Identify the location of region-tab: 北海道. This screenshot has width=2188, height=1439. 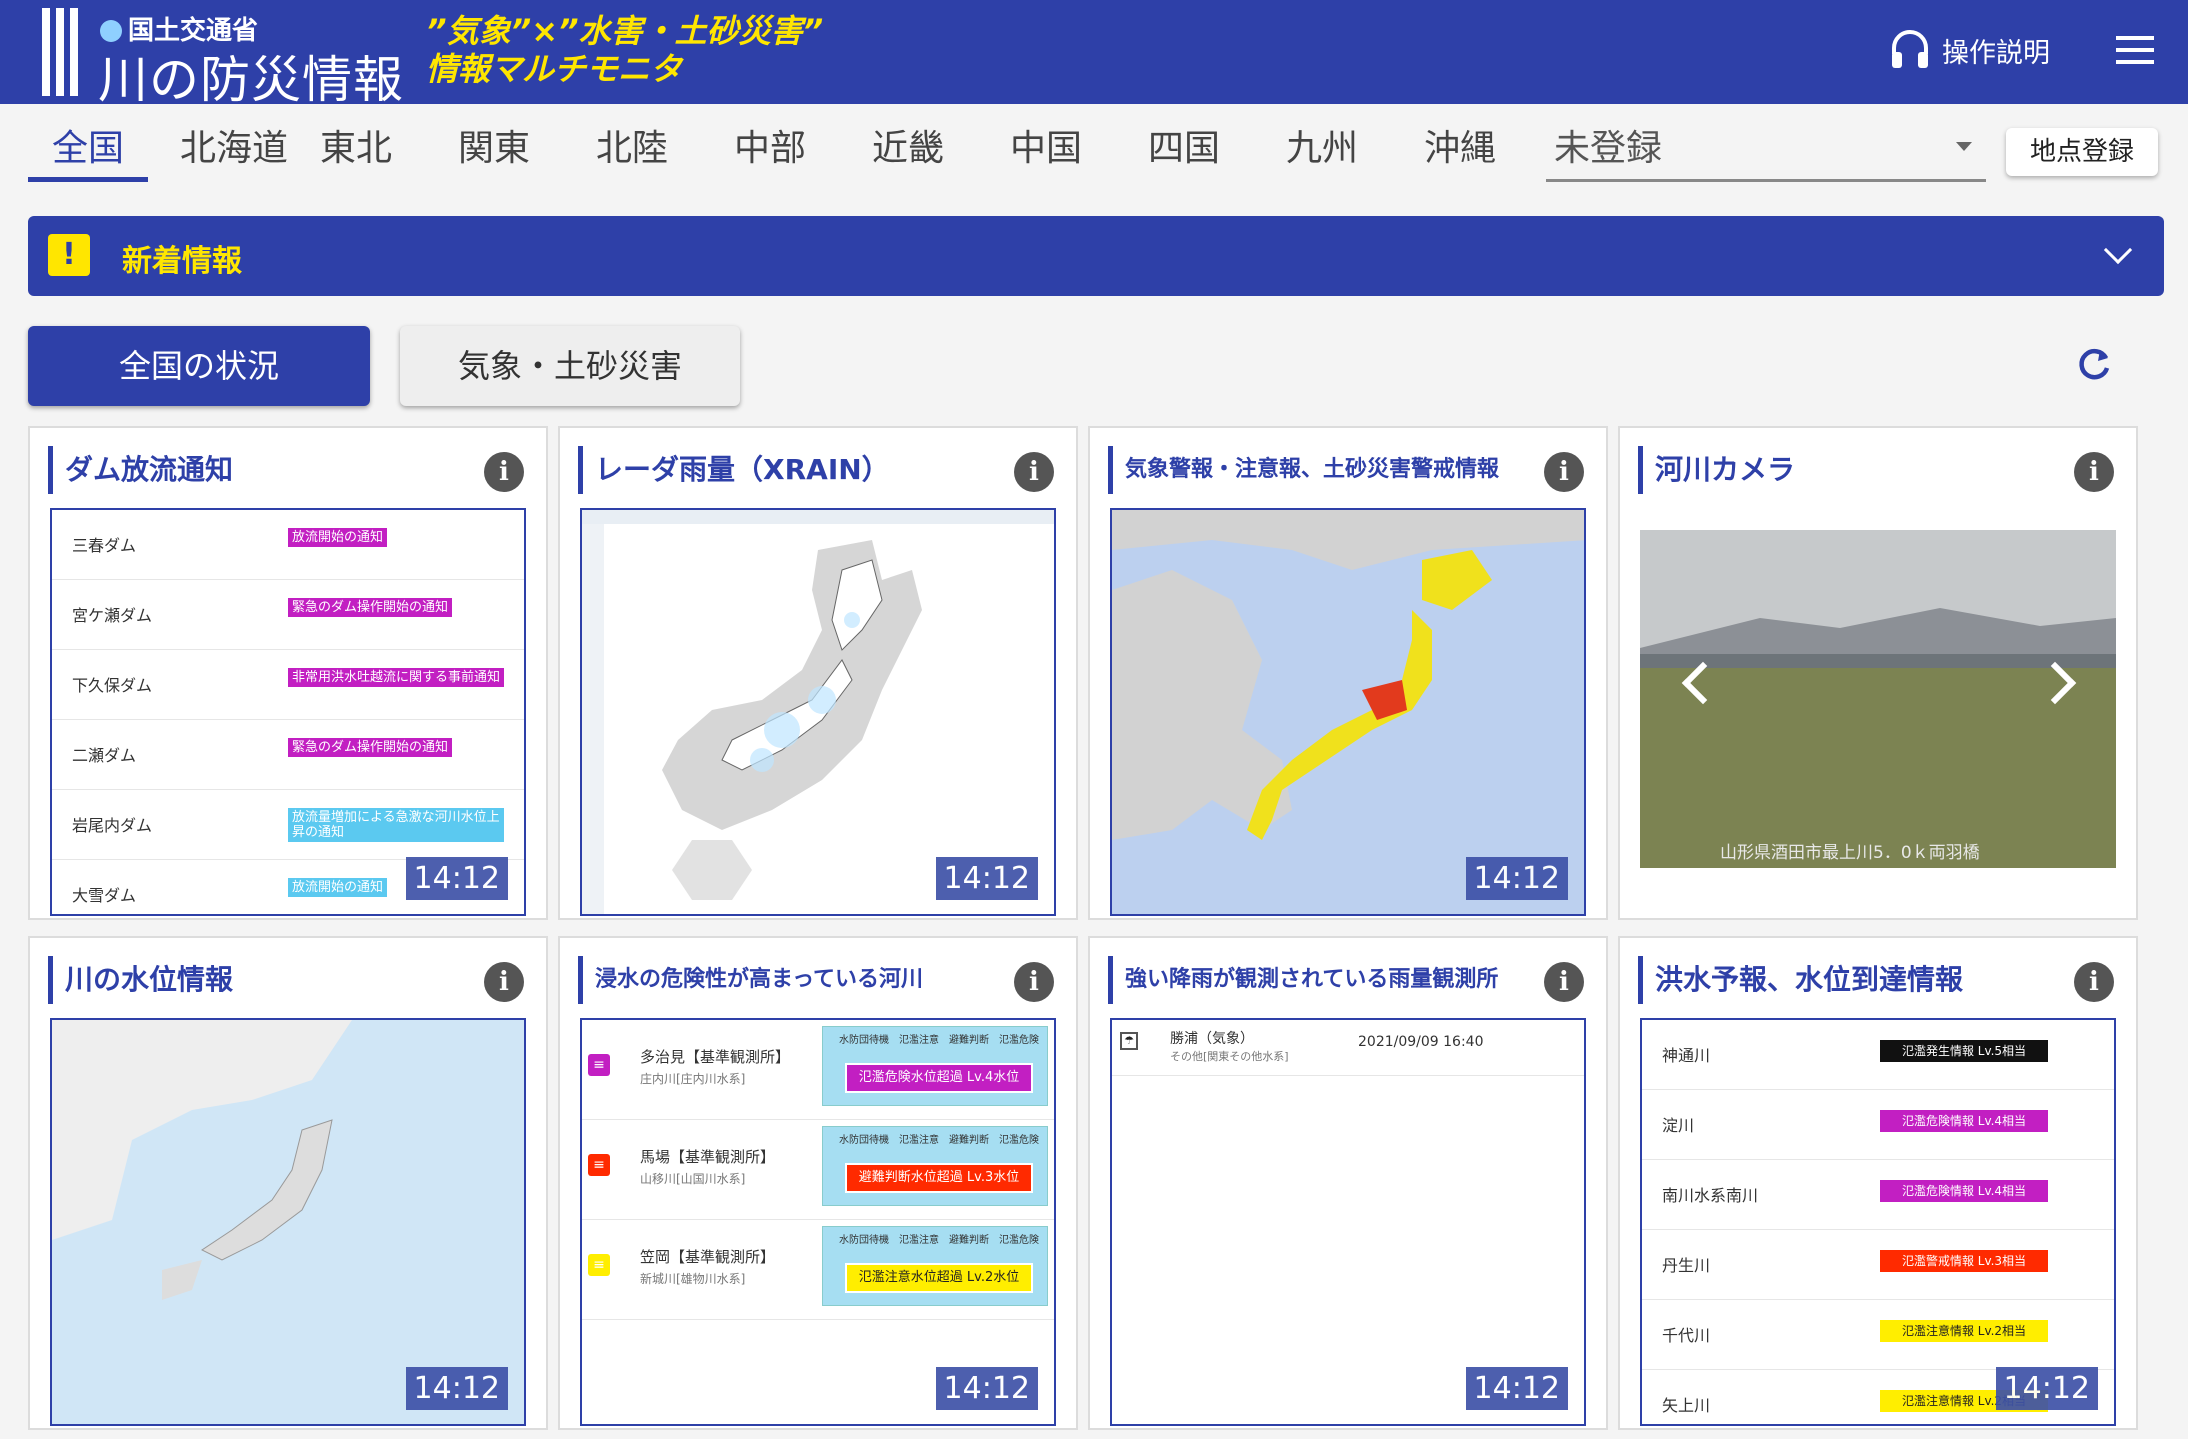
(234, 150).